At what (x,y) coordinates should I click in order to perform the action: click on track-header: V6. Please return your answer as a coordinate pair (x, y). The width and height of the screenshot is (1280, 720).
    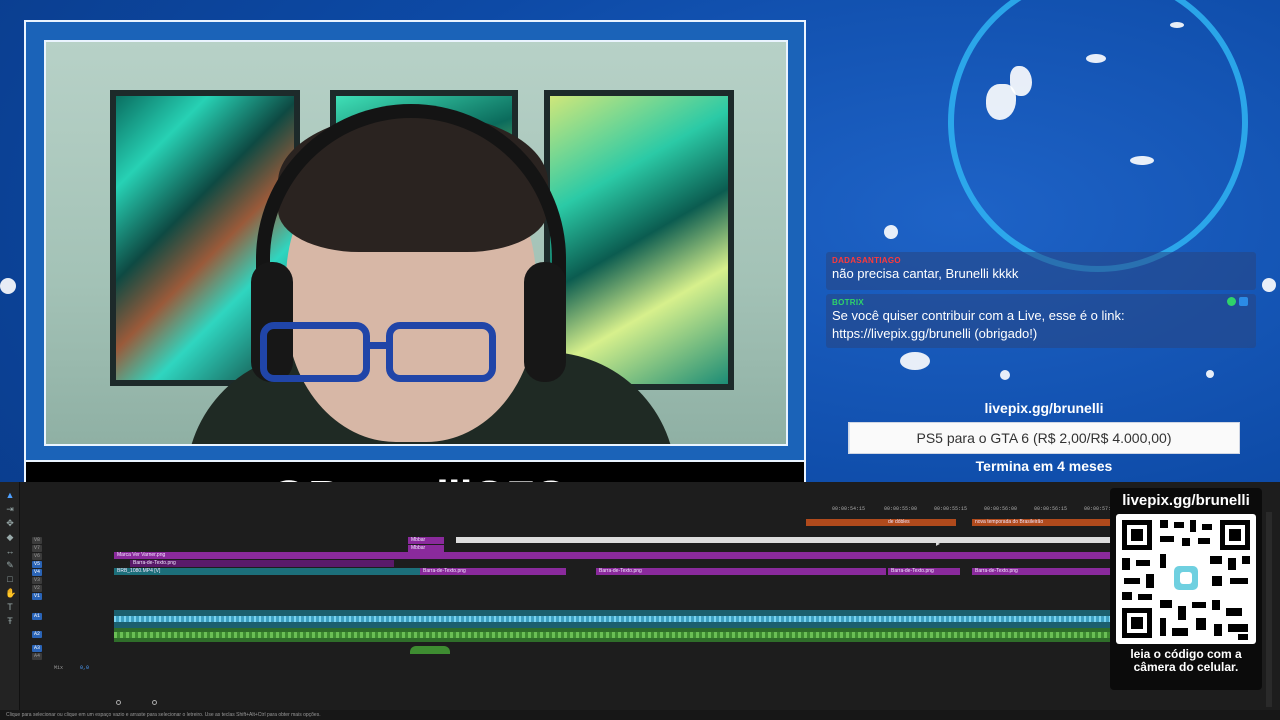
    Looking at the image, I should click on (71, 557).